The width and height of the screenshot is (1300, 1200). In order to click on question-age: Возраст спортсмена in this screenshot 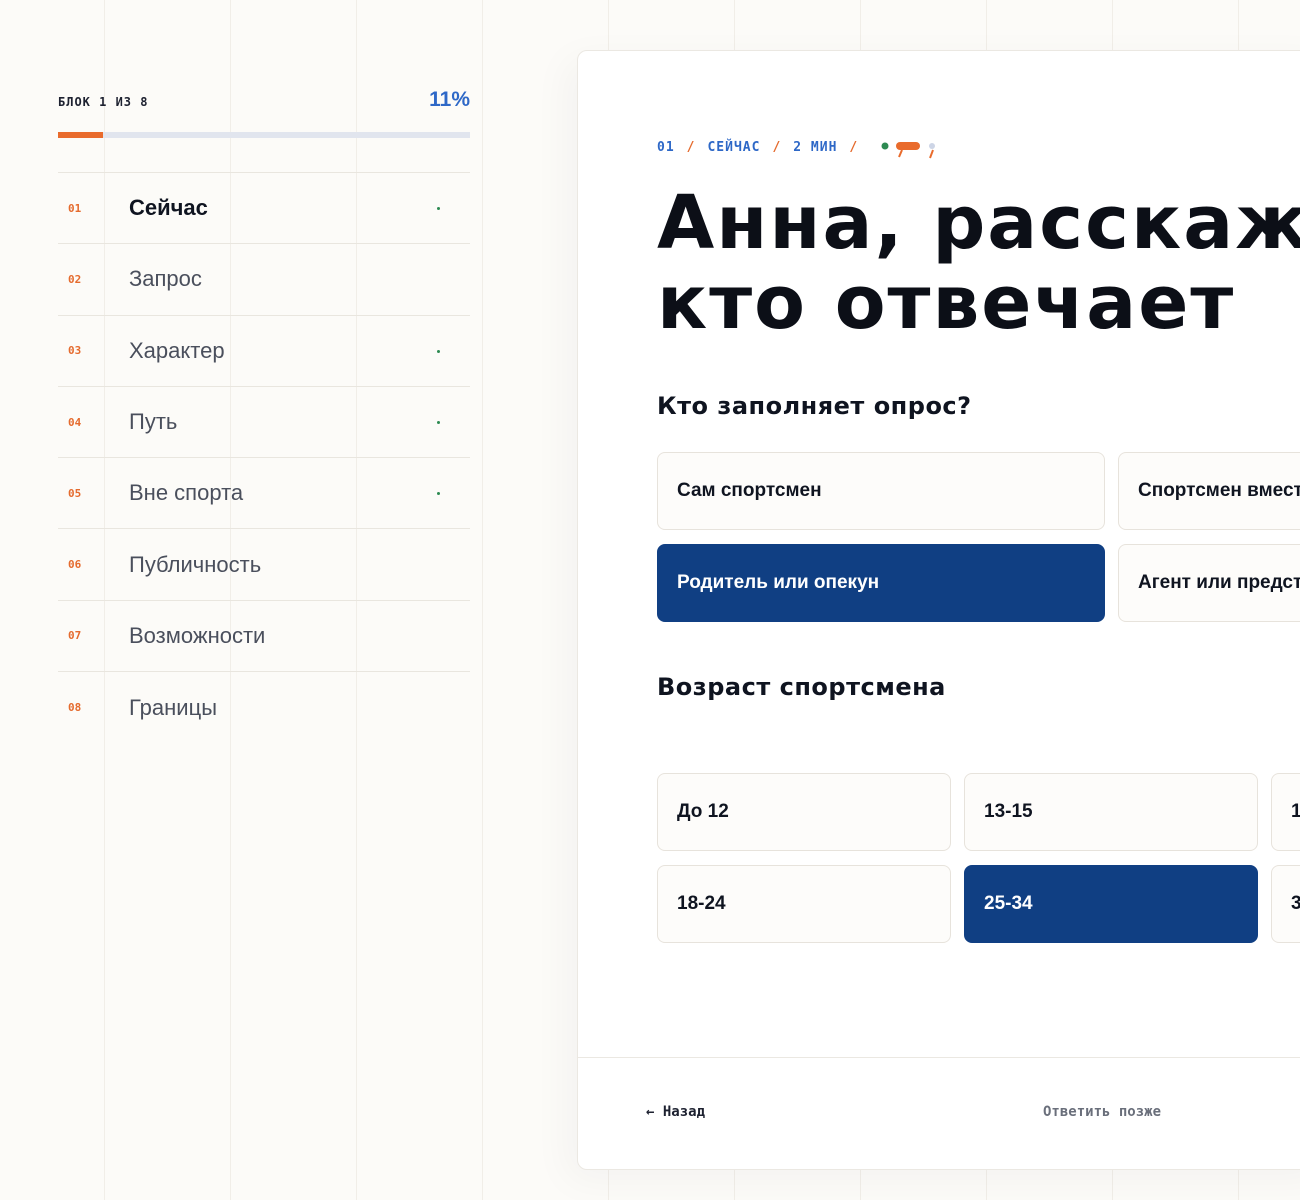, I will do `click(801, 687)`.